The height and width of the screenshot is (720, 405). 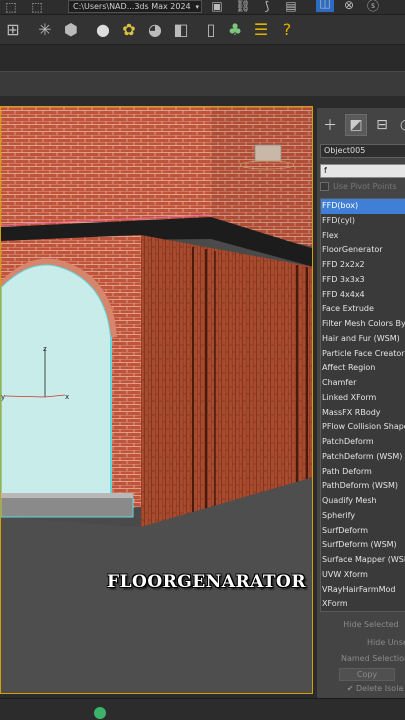 What do you see at coordinates (382, 125) in the screenshot?
I see `hierarchy-tab-icon: ⊟` at bounding box center [382, 125].